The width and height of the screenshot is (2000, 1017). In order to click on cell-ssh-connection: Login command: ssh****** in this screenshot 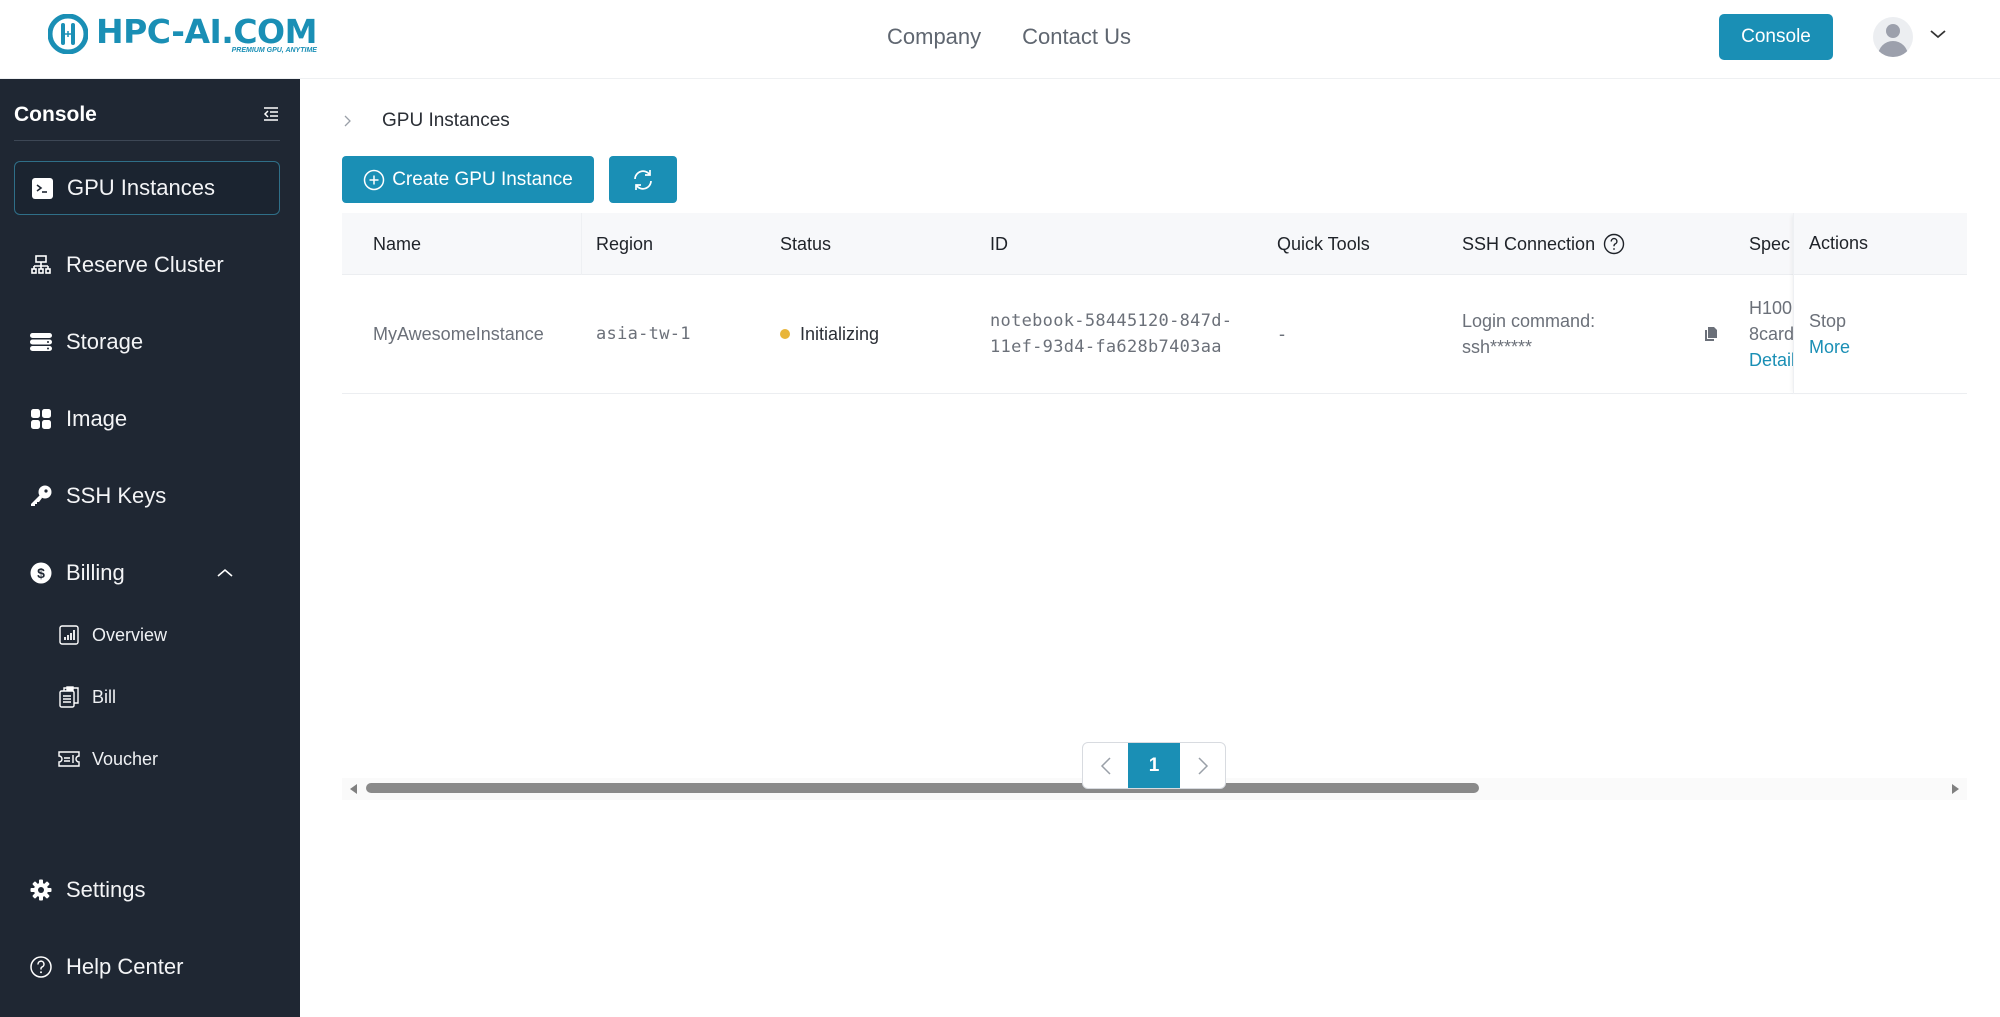, I will do `click(1528, 334)`.